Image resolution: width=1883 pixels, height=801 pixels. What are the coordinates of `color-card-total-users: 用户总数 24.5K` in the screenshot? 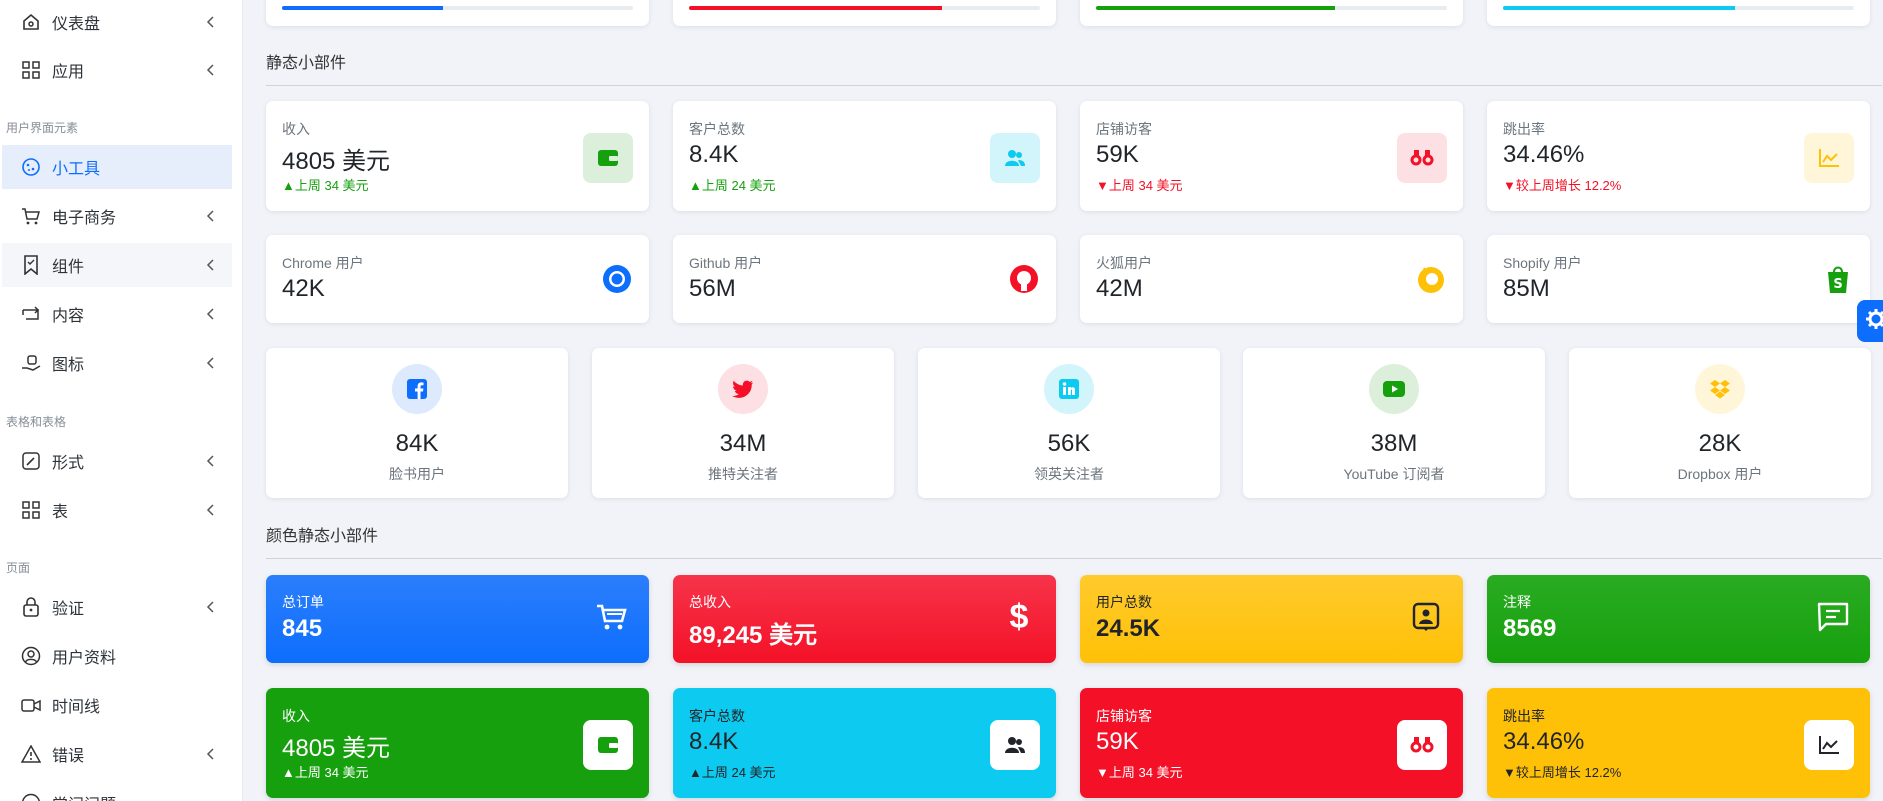 It's located at (1271, 619).